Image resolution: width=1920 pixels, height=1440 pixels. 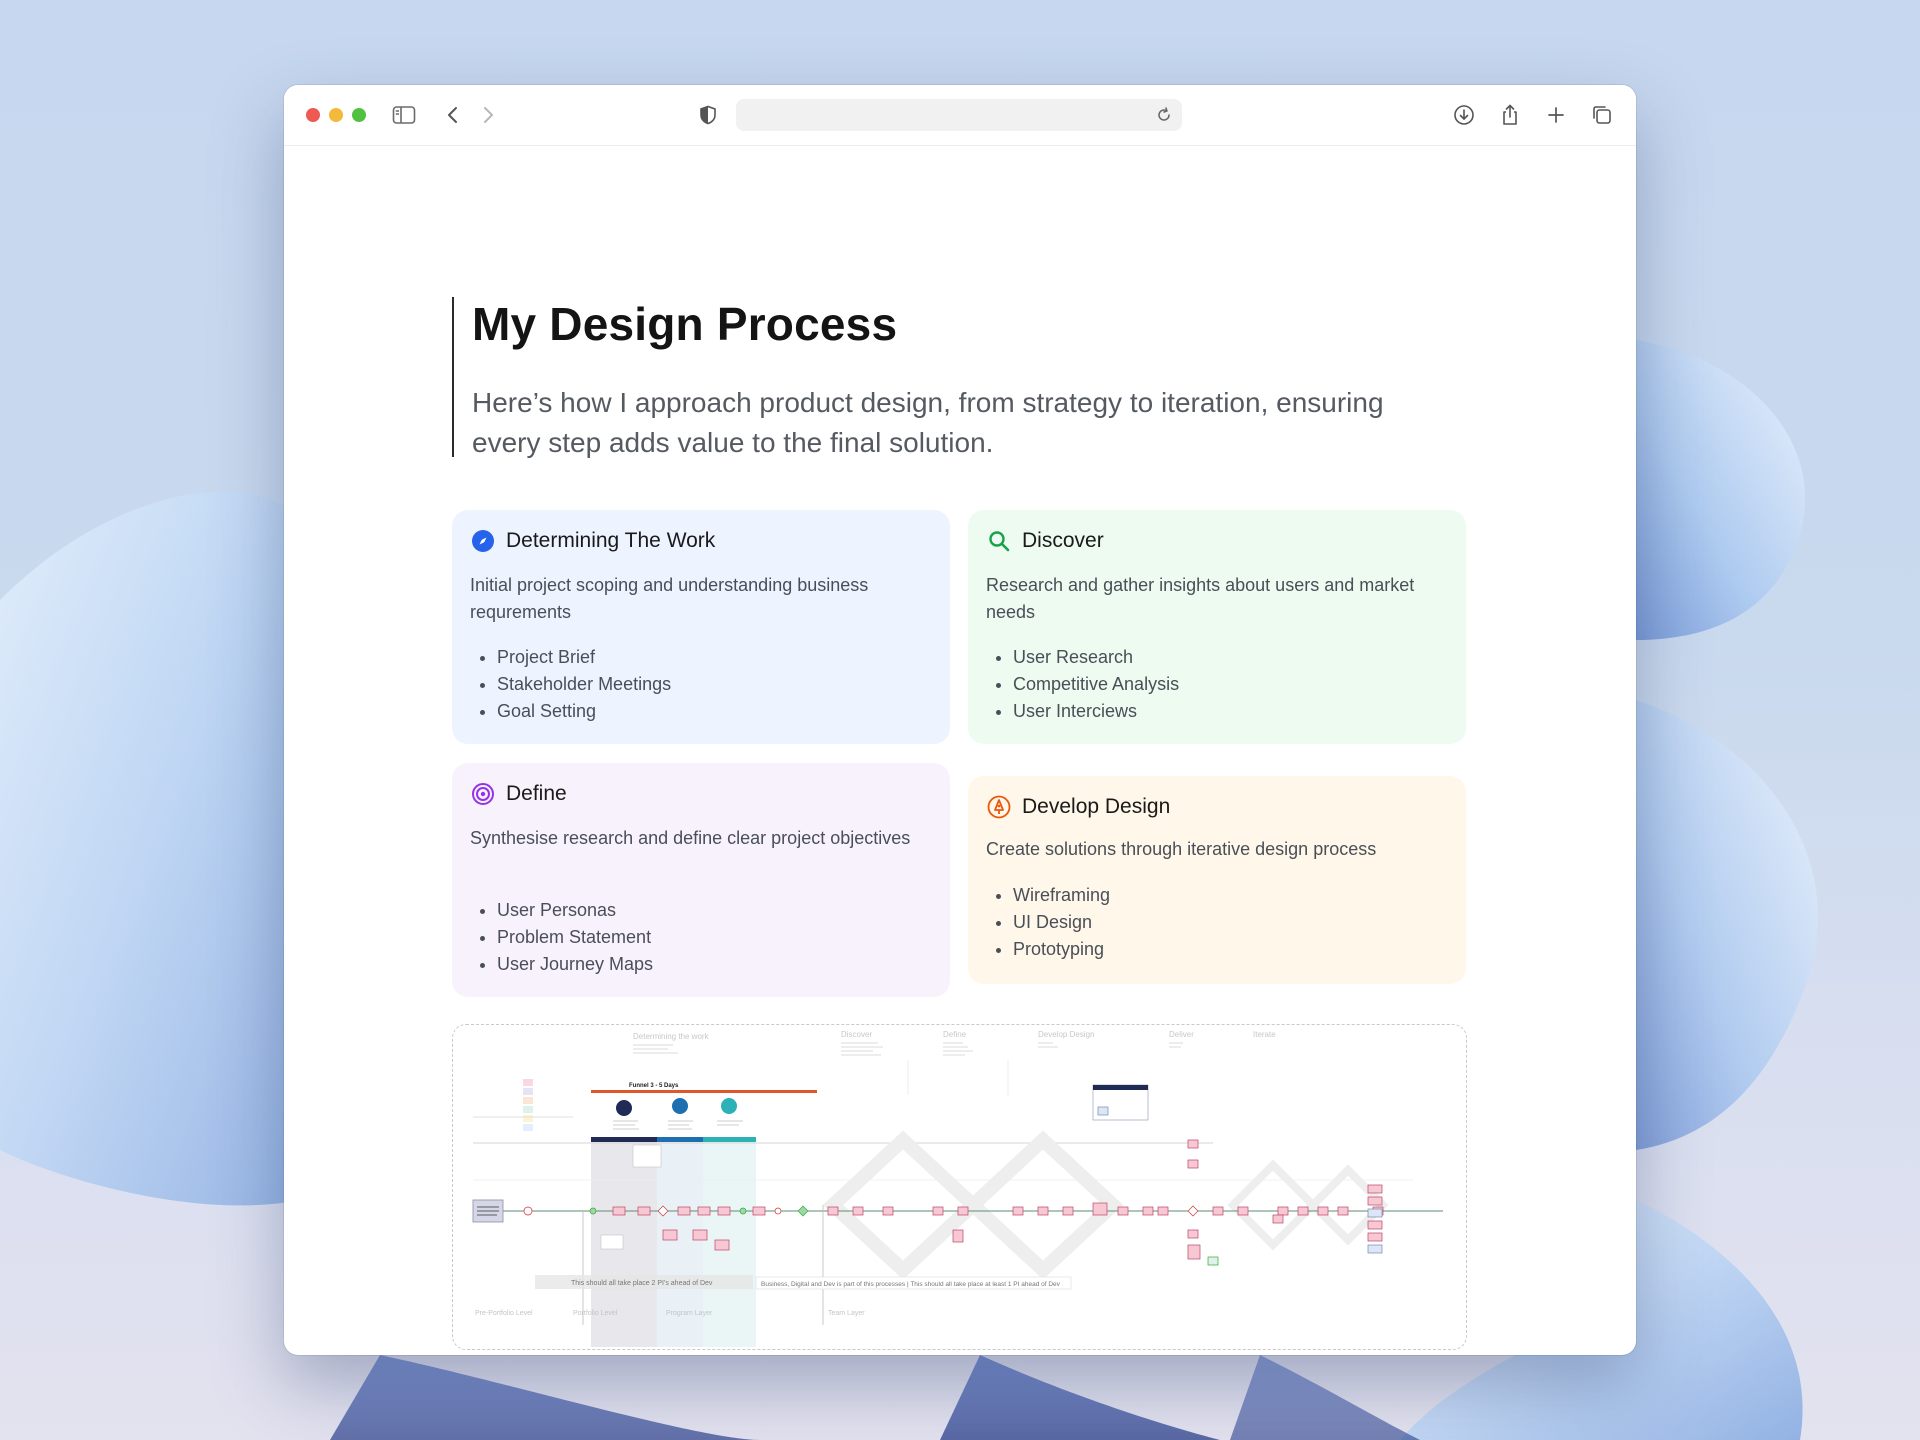 I want to click on list-item: Prototyping, so click(x=1061, y=949).